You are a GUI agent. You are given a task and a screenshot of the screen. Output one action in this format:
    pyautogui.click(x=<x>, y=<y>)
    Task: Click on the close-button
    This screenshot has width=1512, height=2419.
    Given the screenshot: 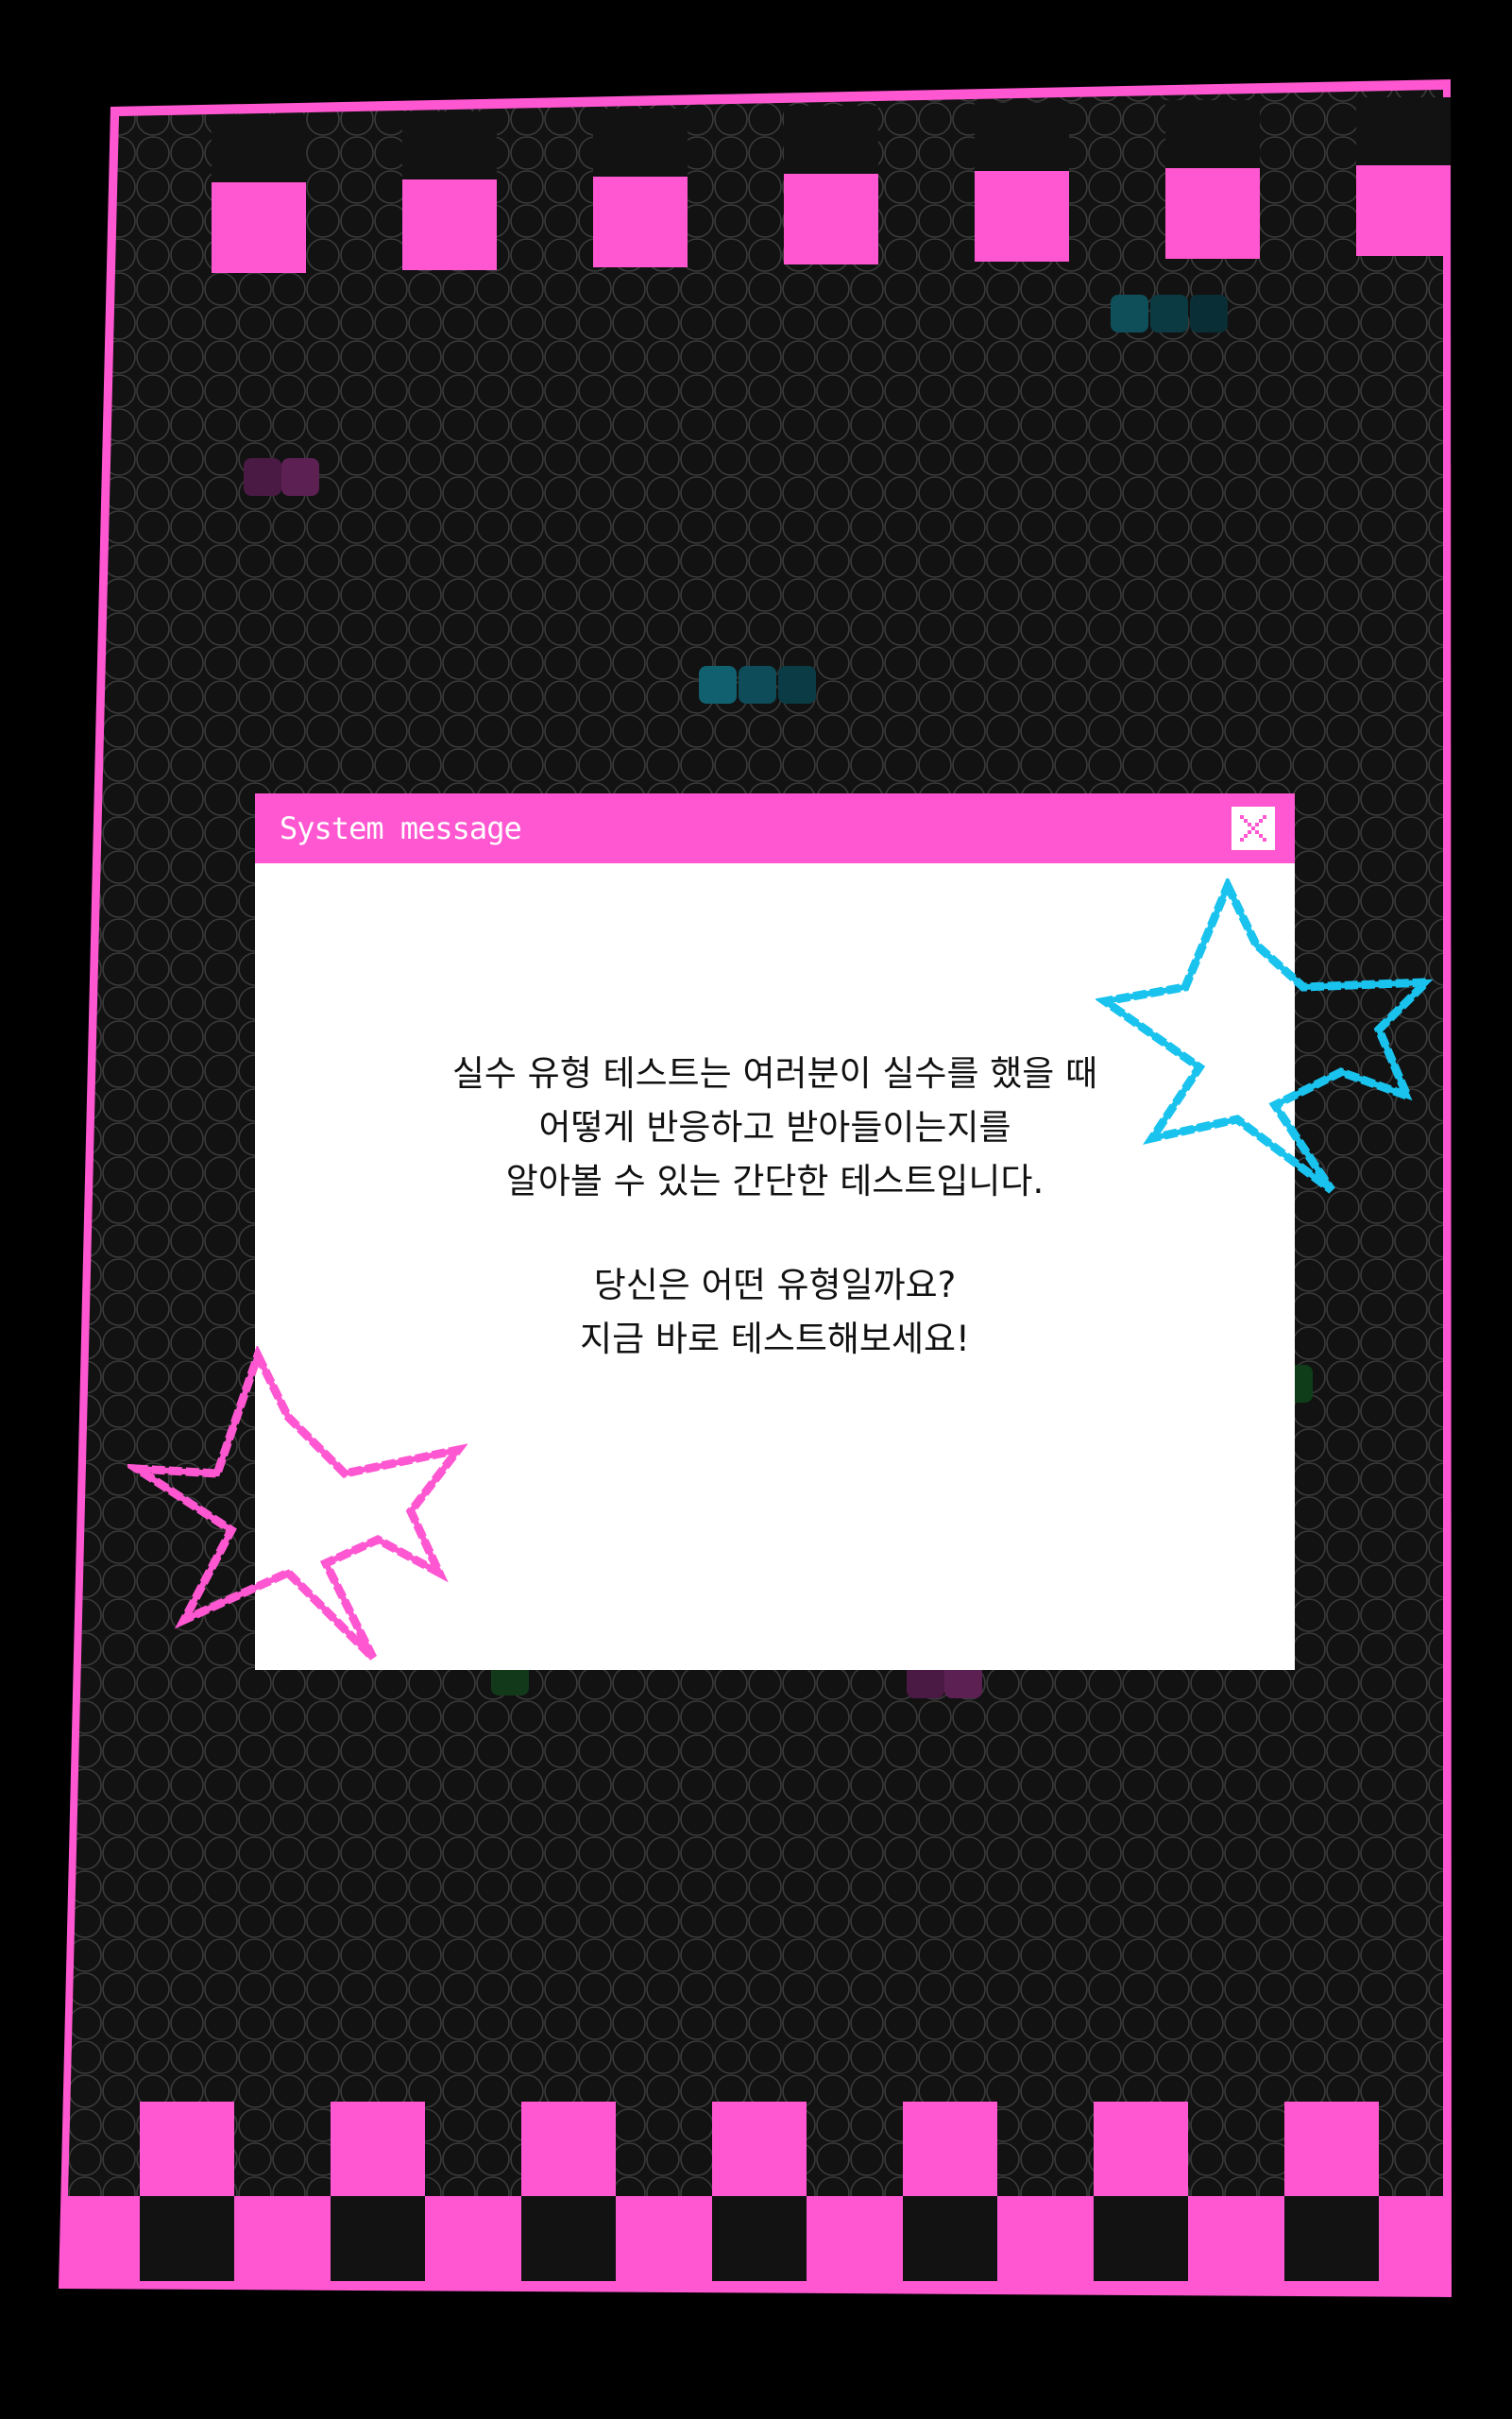 What is the action you would take?
    pyautogui.click(x=1253, y=828)
    